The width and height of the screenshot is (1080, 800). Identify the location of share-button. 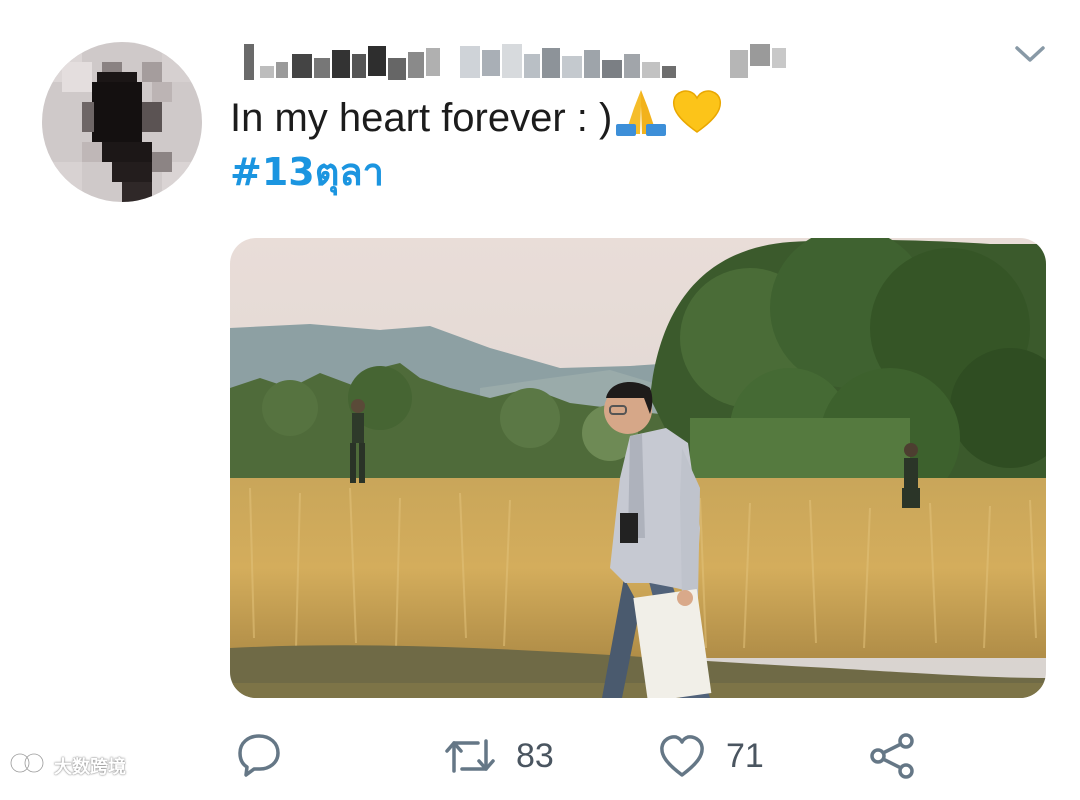
(892, 756).